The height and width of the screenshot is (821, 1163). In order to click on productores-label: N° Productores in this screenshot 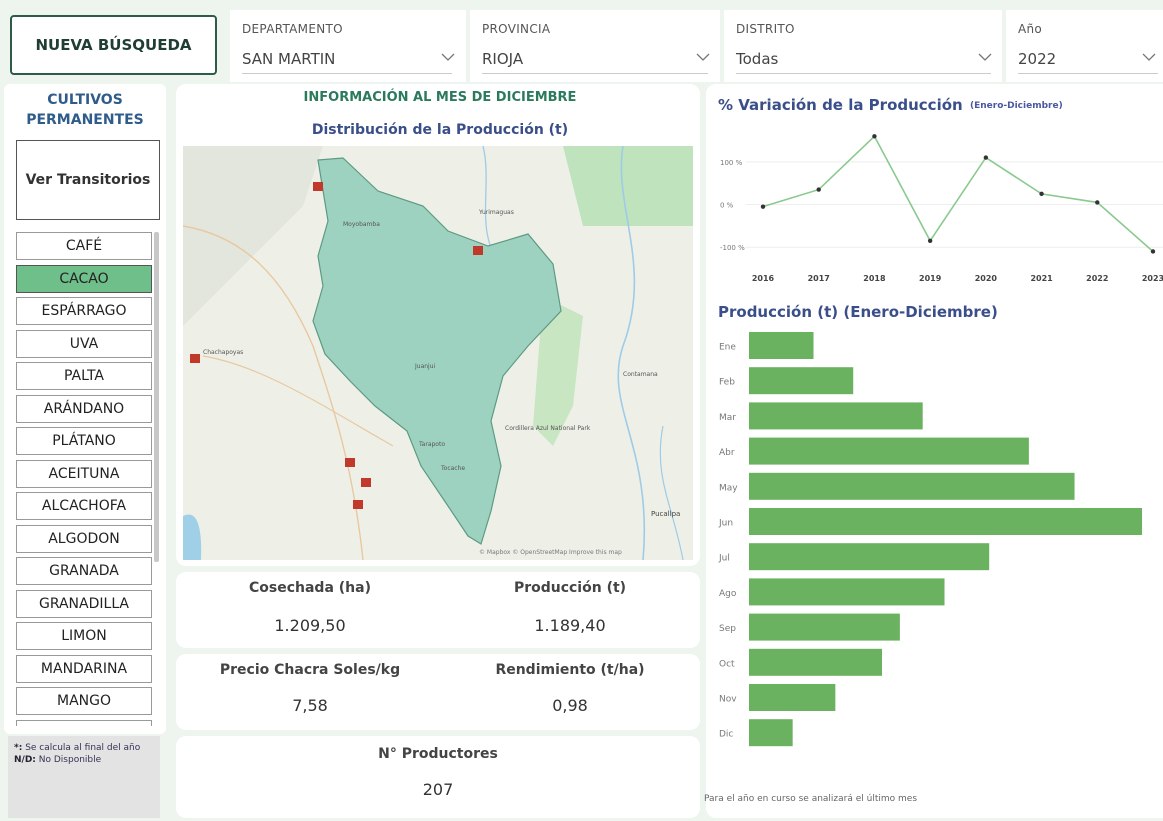, I will do `click(438, 754)`.